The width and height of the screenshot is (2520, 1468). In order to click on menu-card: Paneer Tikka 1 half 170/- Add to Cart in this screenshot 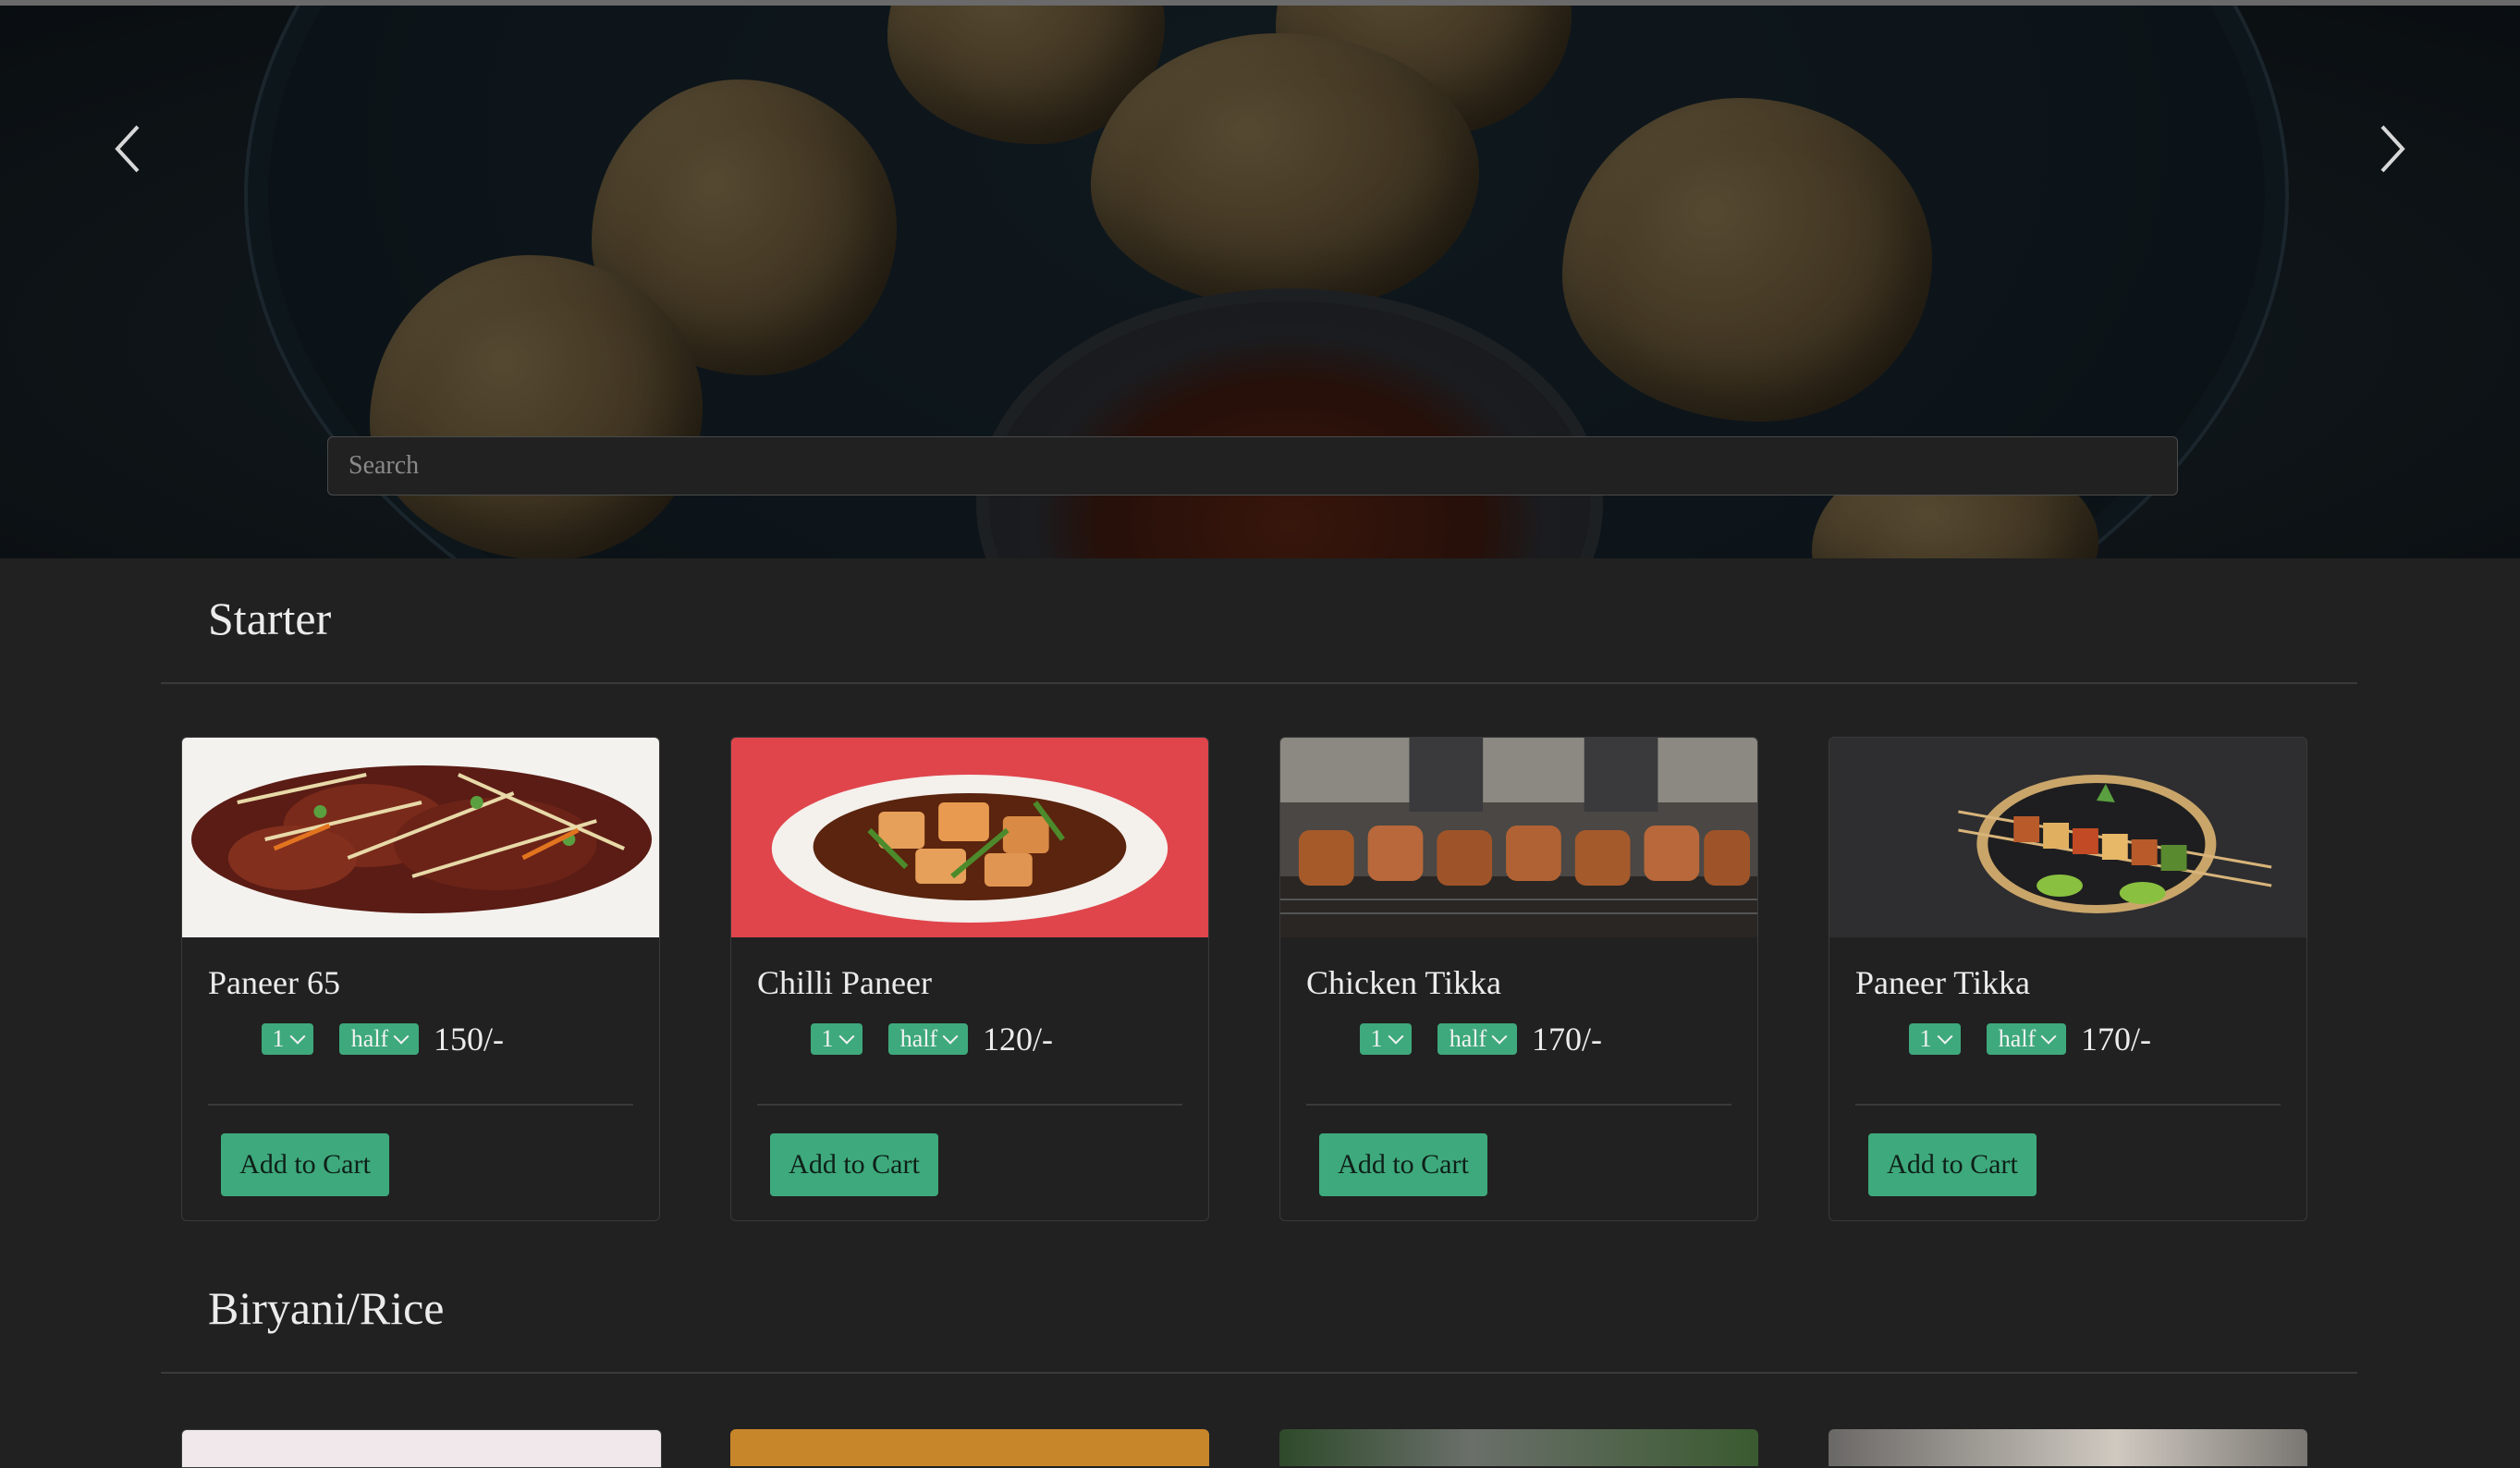, I will do `click(2068, 979)`.